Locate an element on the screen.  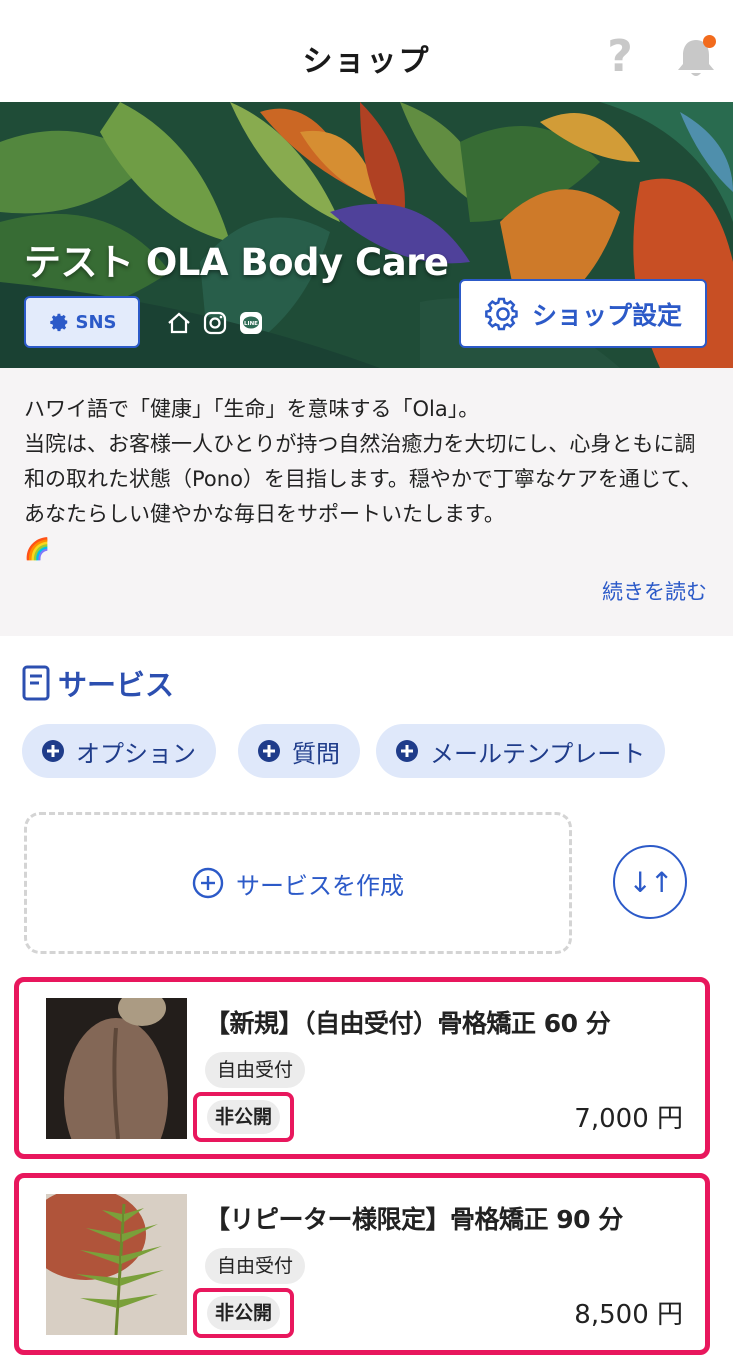
shop-settings-label: ショップ設定 is located at coordinates (606, 315).